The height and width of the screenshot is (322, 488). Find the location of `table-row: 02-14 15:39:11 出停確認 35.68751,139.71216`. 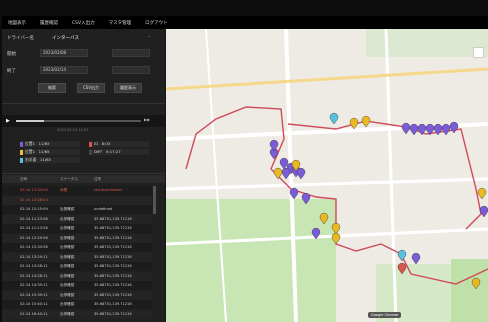

table-row: 02-14 15:39:11 出停確認 35.68751,139.71216 is located at coordinates (77, 295).